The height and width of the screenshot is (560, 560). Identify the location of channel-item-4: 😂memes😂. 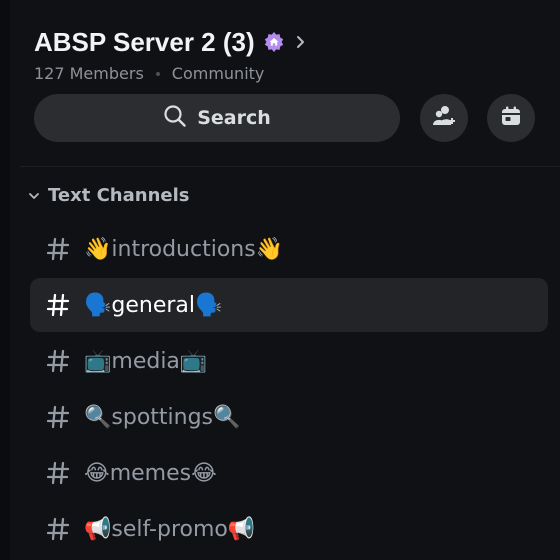
(289, 473).